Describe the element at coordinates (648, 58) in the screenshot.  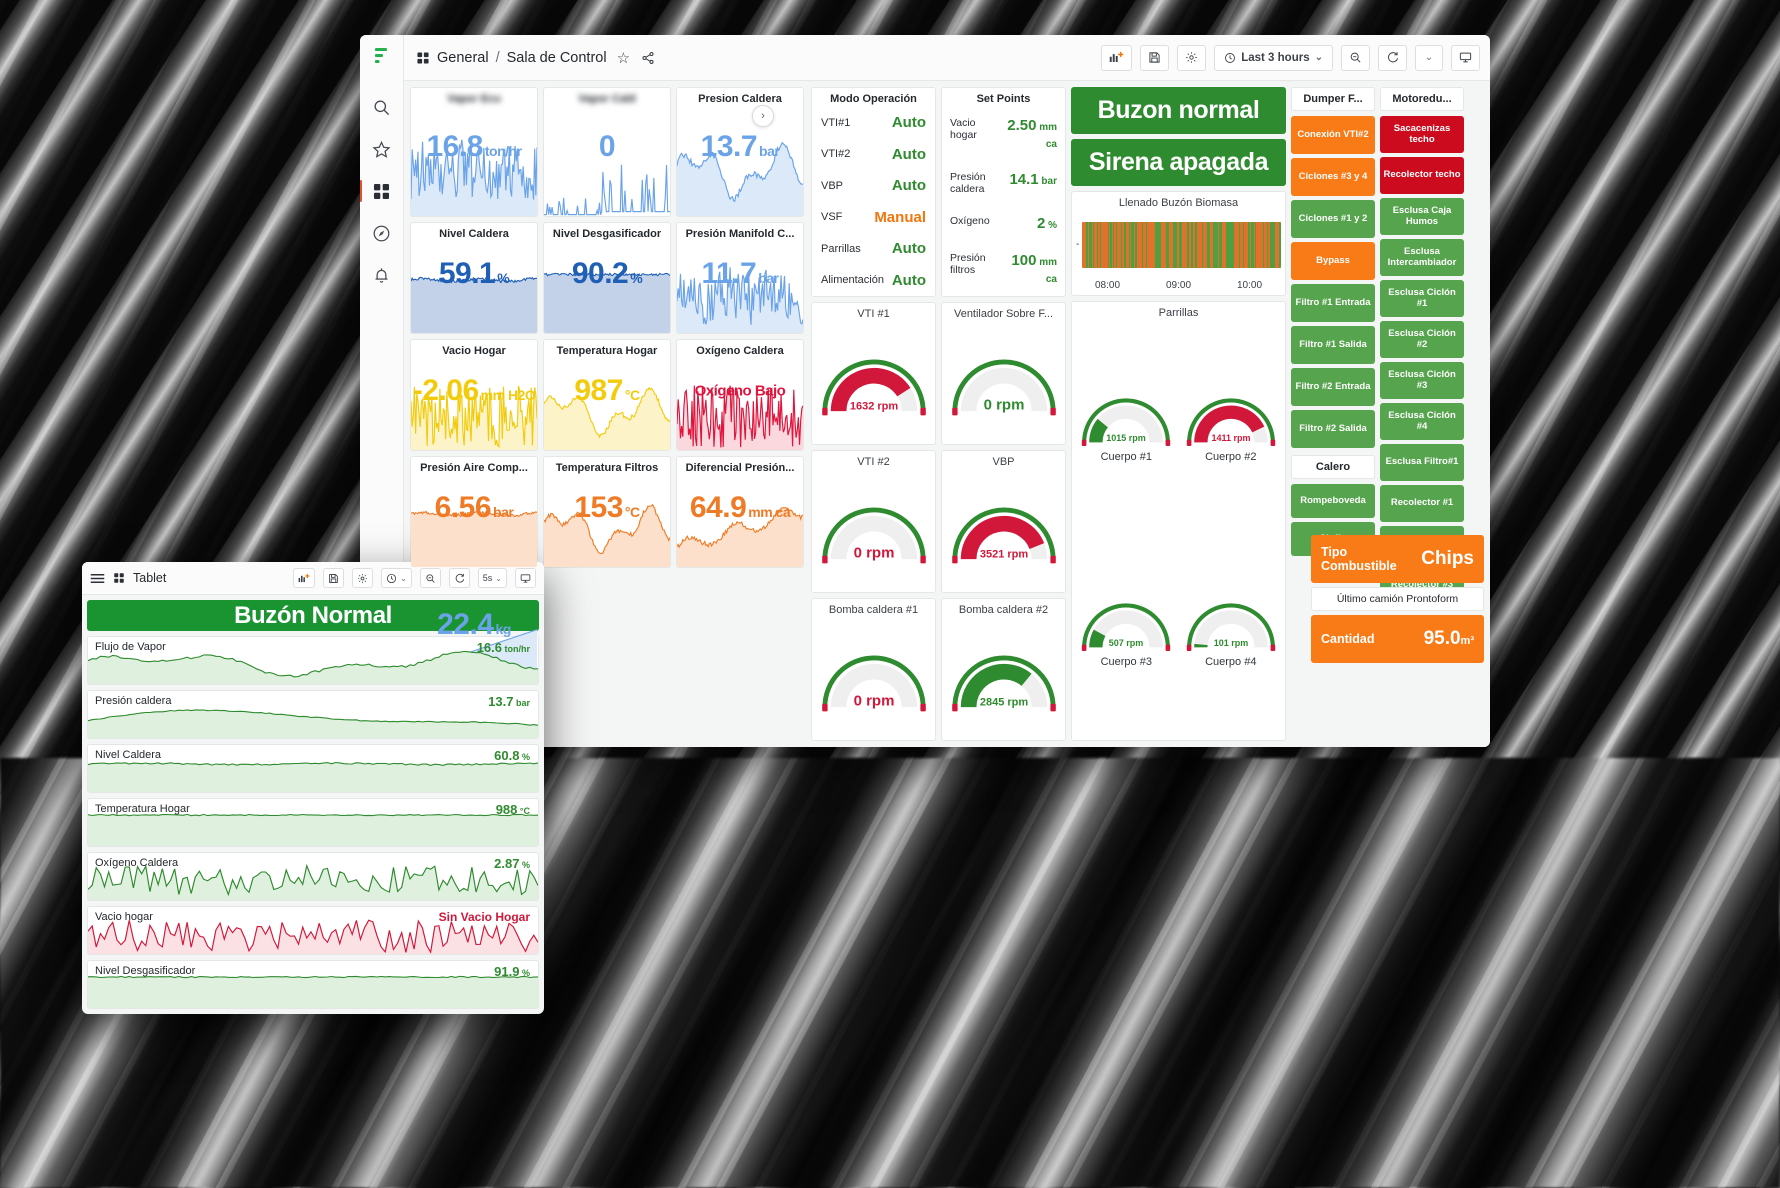
I see `share-icon` at that location.